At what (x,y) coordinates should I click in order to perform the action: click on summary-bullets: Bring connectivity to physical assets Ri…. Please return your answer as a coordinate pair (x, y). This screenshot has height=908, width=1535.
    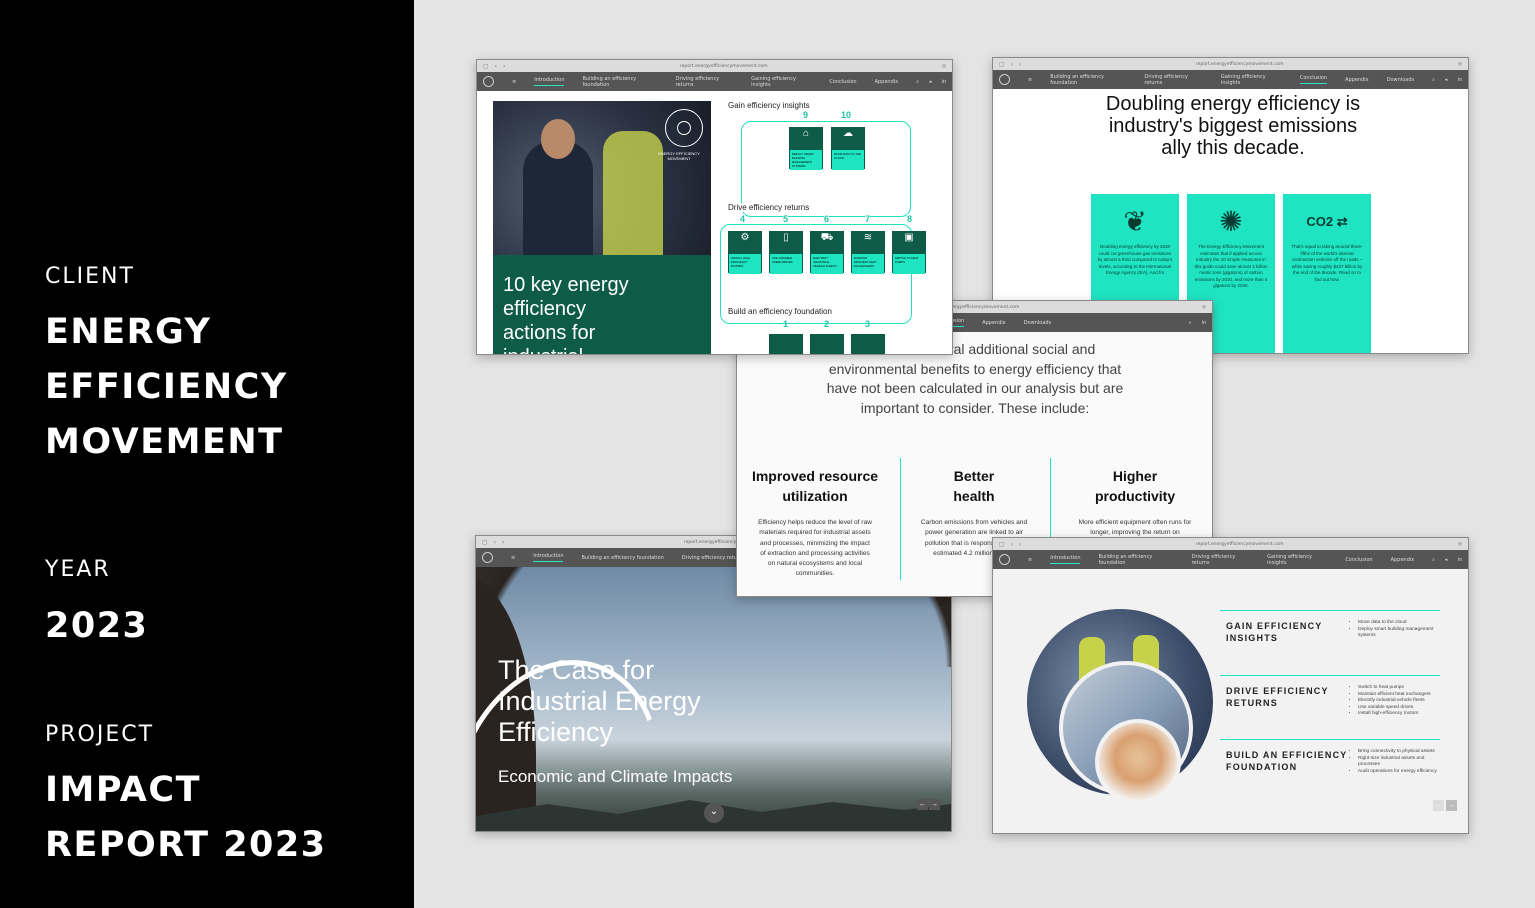
    Looking at the image, I should click on (1399, 762).